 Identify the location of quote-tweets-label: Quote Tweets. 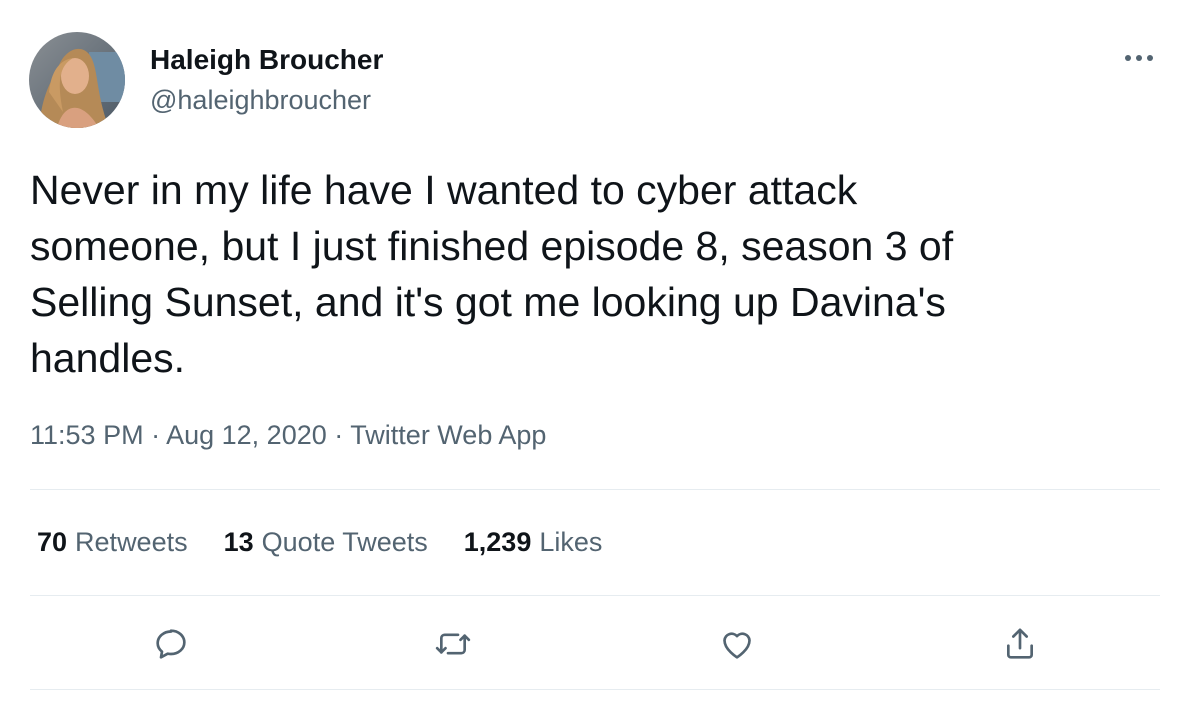
(344, 542).